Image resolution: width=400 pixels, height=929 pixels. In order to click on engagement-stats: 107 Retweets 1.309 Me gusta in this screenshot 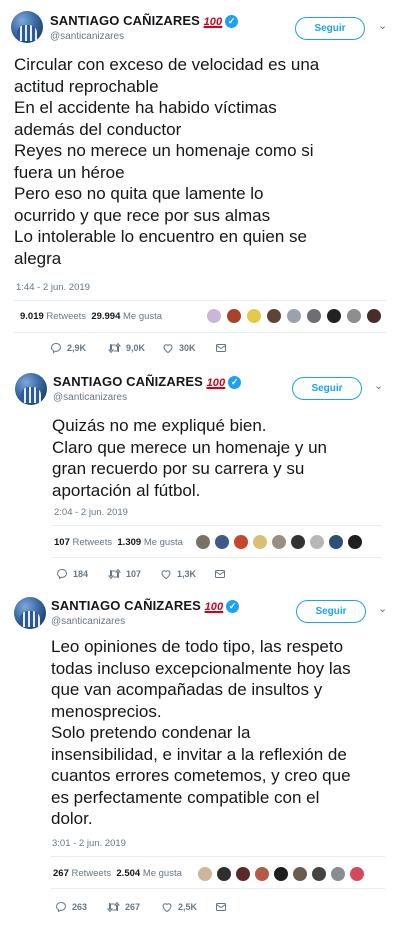, I will do `click(118, 542)`.